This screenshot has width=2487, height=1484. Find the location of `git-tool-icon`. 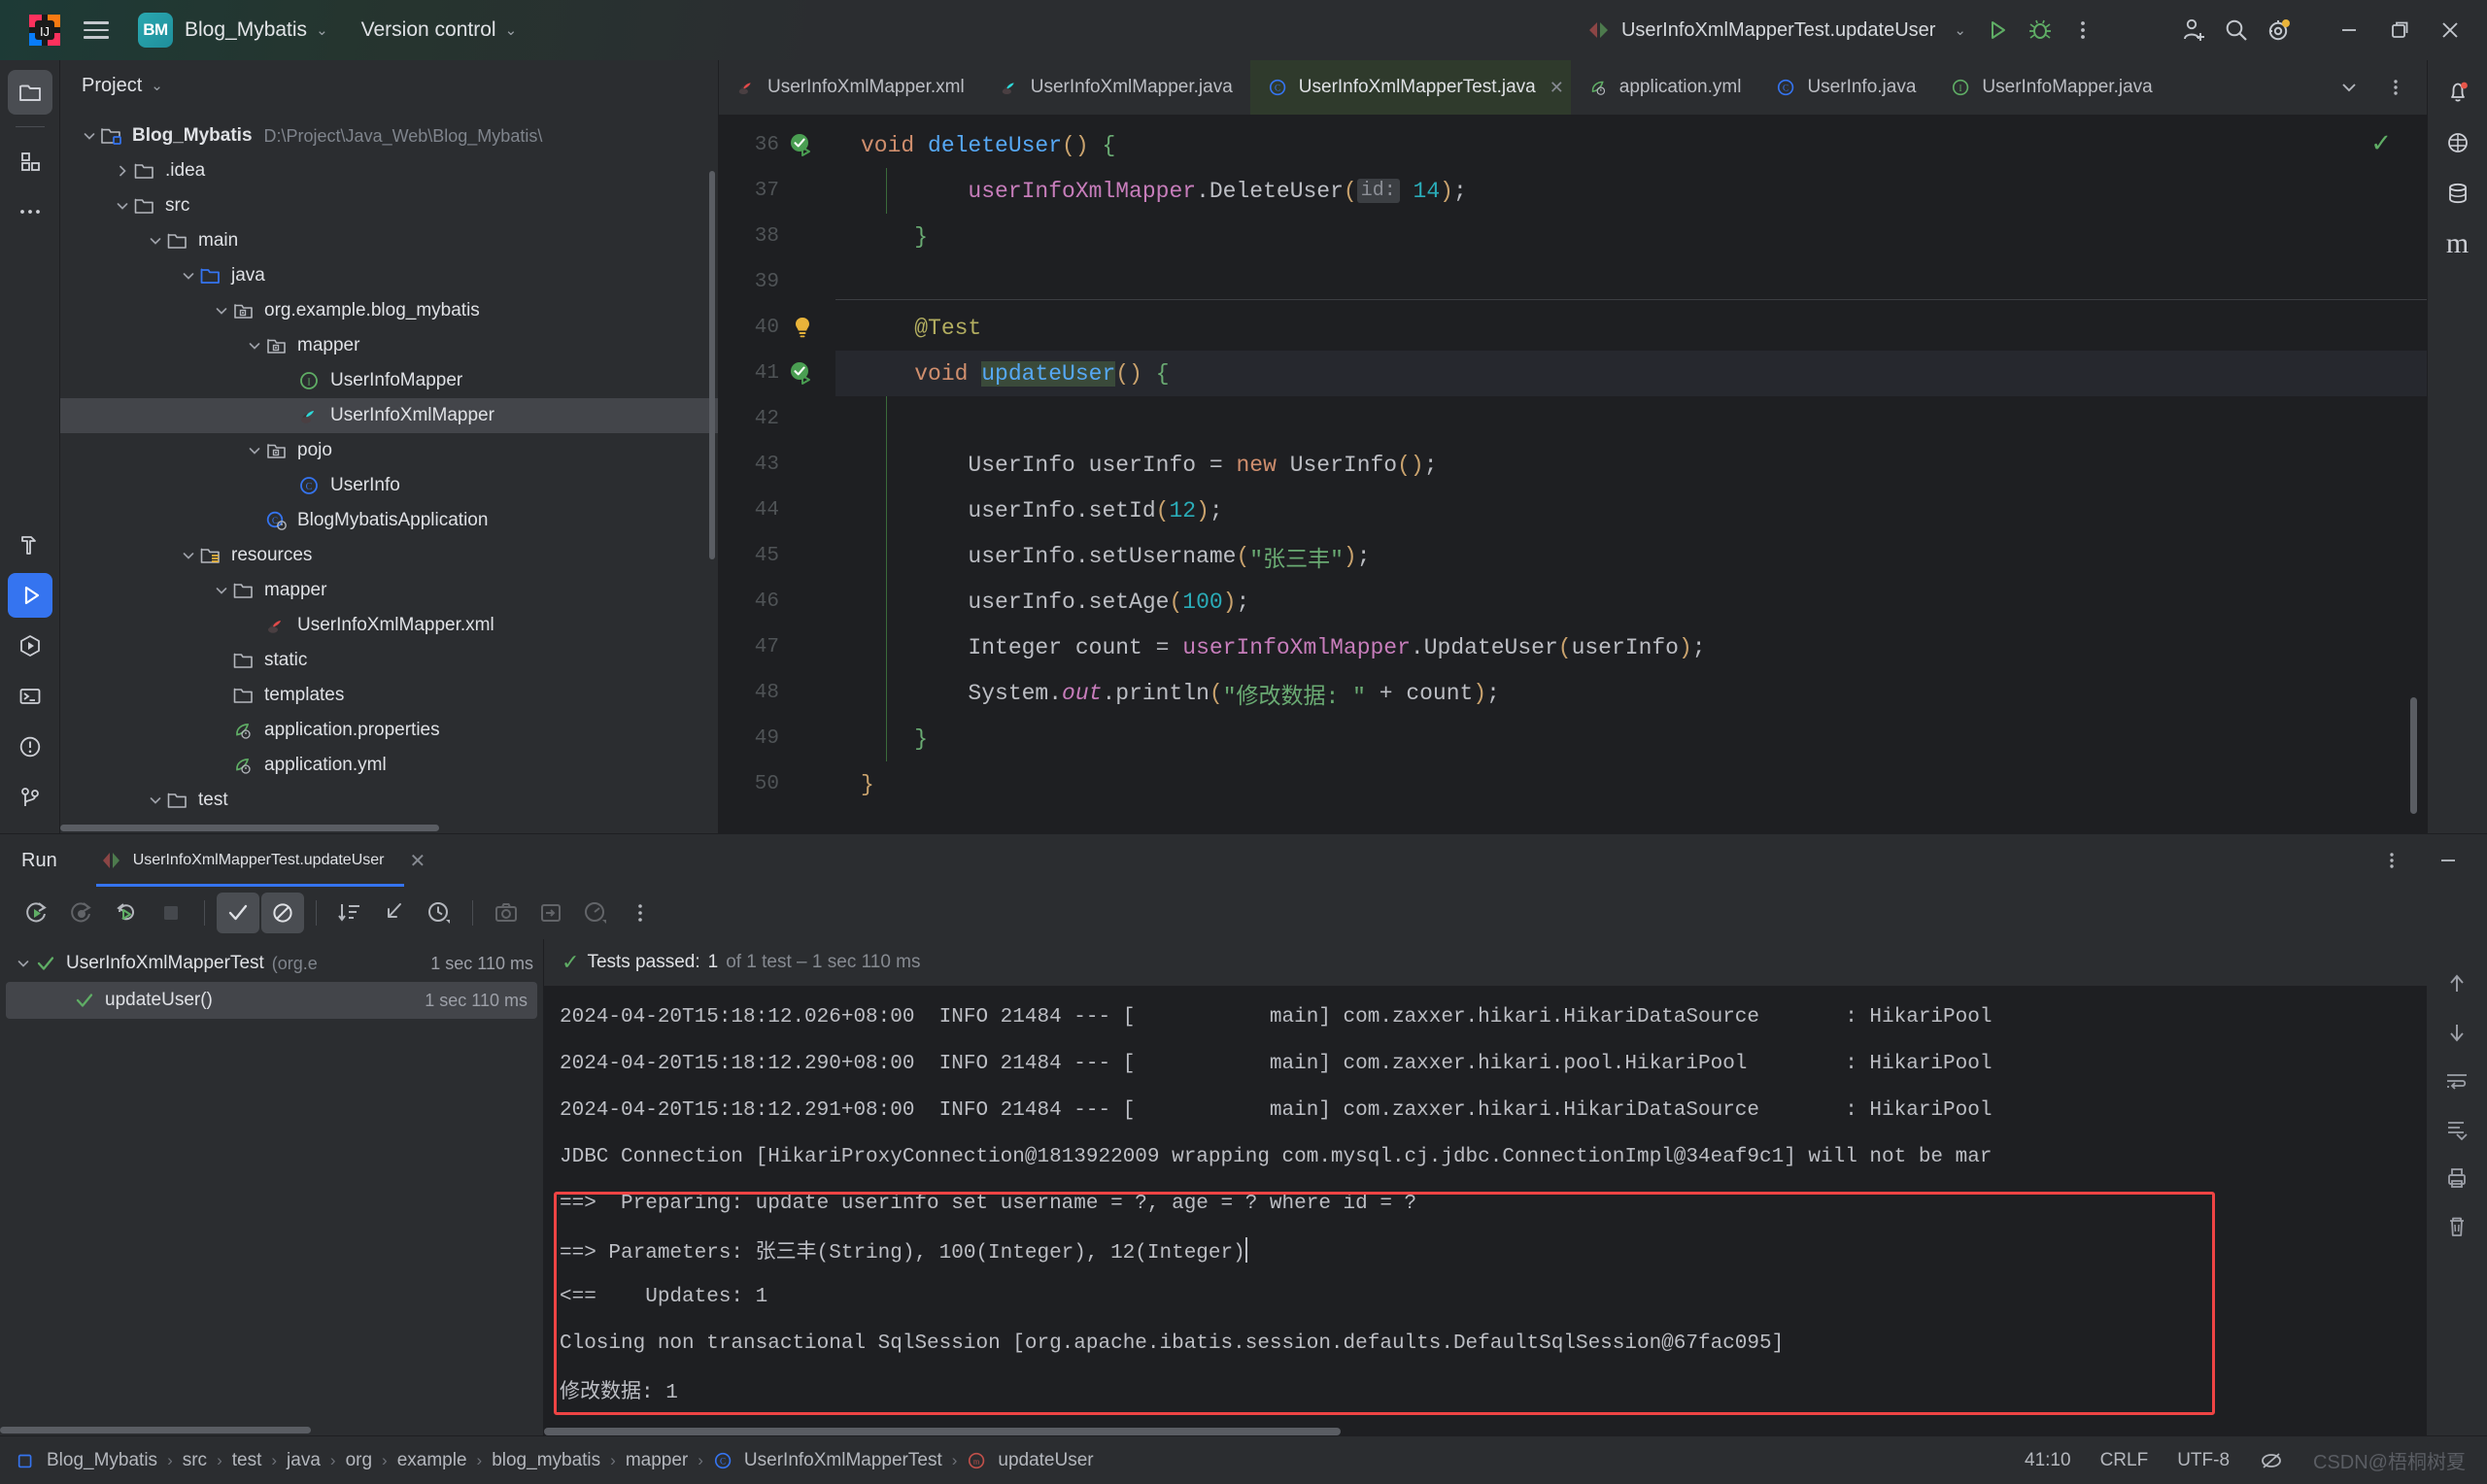

git-tool-icon is located at coordinates (30, 797).